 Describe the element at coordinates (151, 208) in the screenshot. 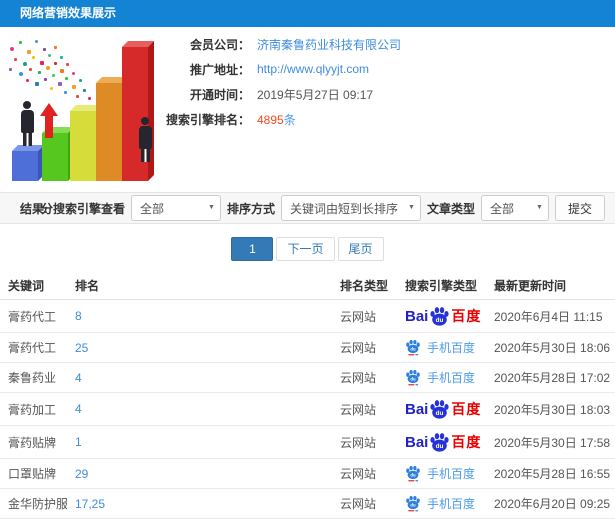

I see `engine-filter-value: 全部` at that location.